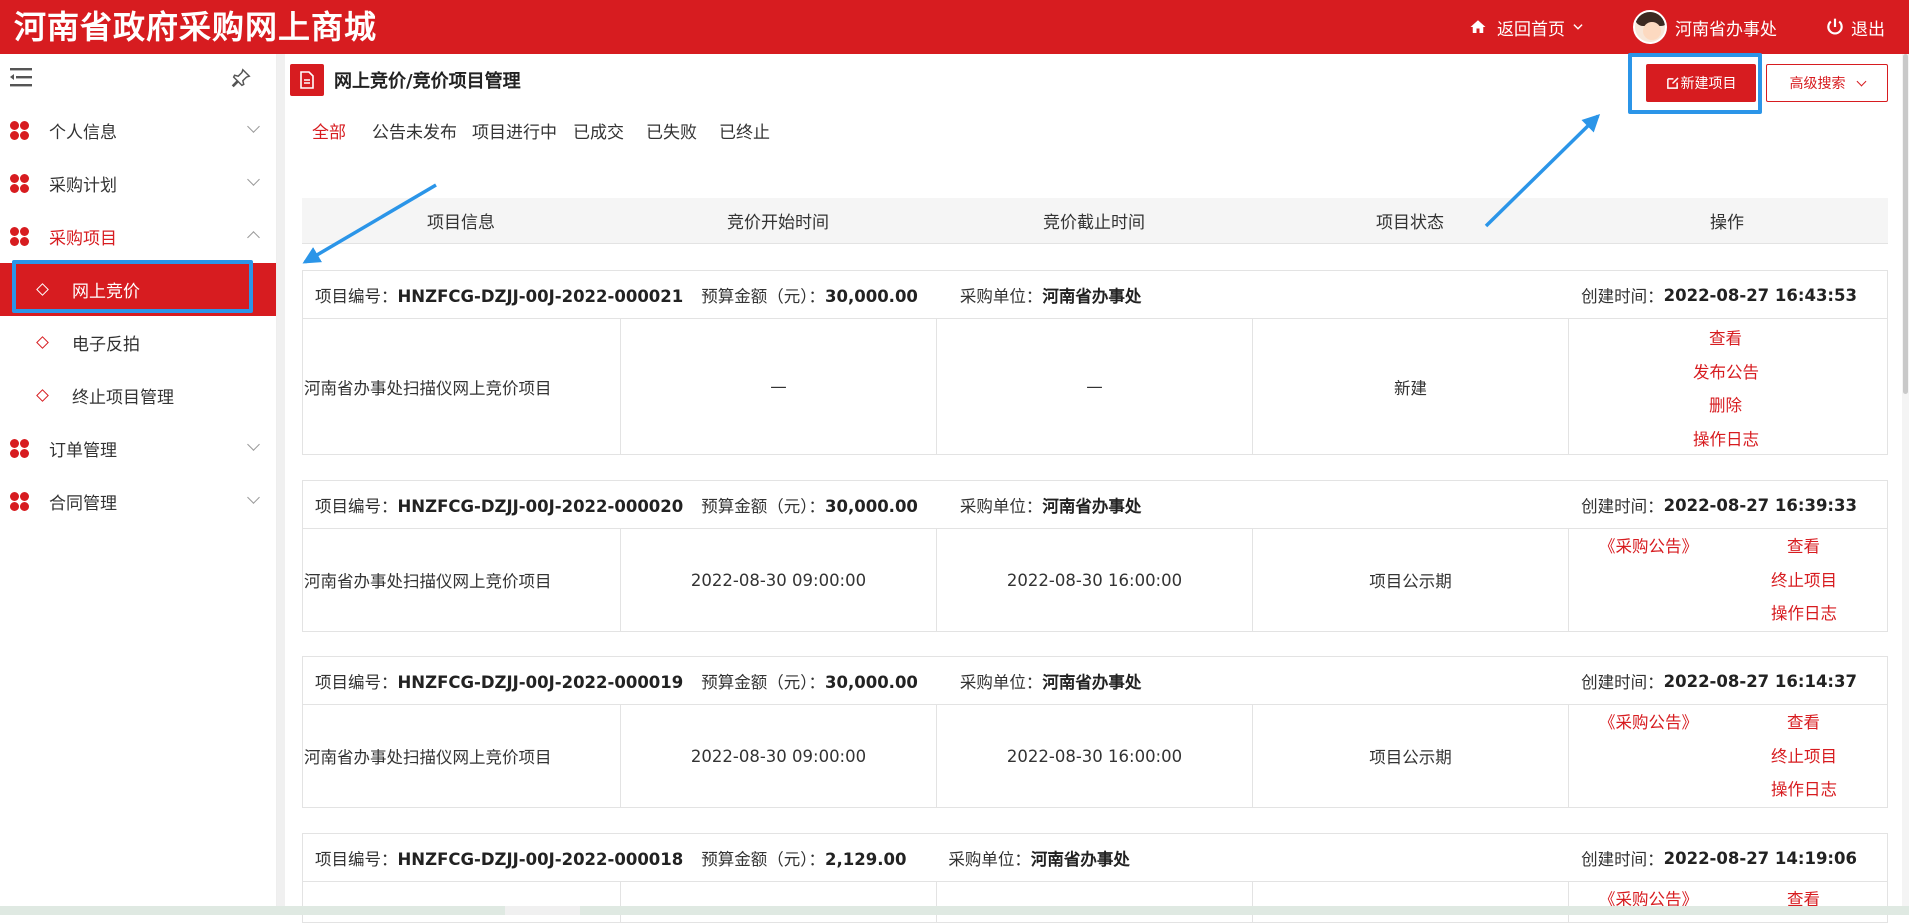 This screenshot has width=1909, height=923. I want to click on horizontal-scrollbar, so click(954, 910).